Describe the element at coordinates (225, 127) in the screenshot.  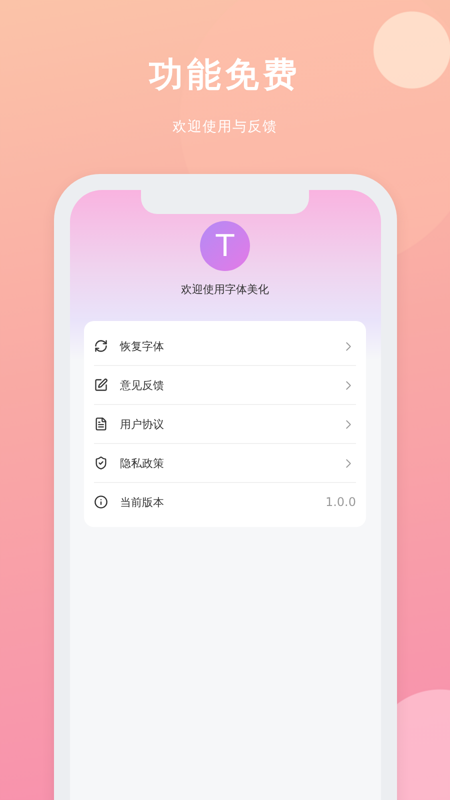
I see `subtitle: 欢迎使用与反馈` at that location.